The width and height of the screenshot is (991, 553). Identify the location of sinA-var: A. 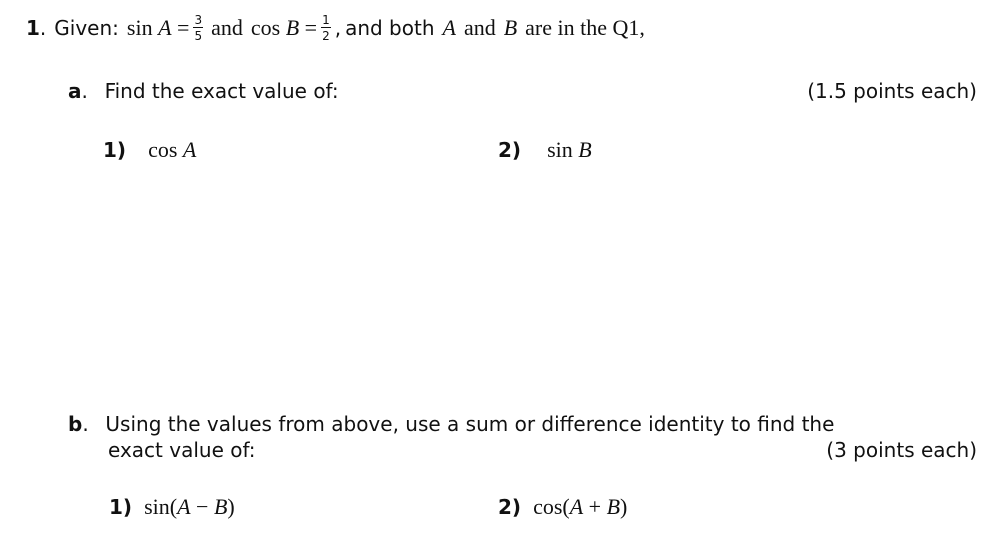
(165, 27).